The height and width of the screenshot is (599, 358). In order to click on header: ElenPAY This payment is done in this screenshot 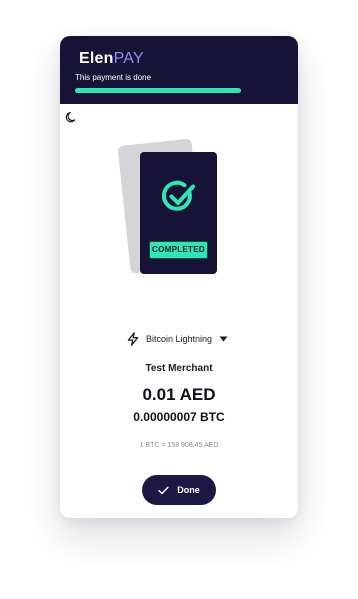, I will do `click(179, 70)`.